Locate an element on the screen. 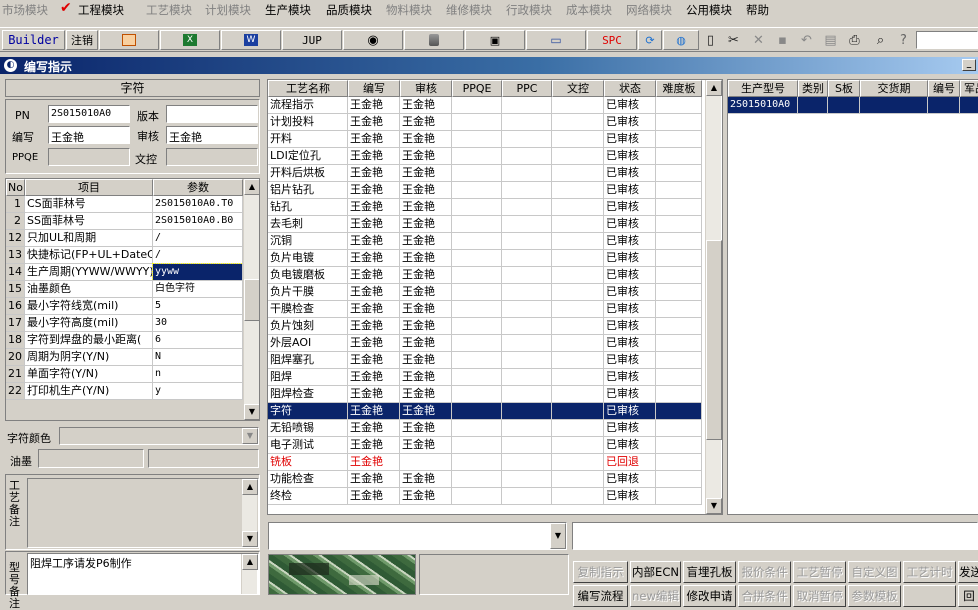 The image size is (978, 610). orders-col-military: 军品 is located at coordinates (969, 88).